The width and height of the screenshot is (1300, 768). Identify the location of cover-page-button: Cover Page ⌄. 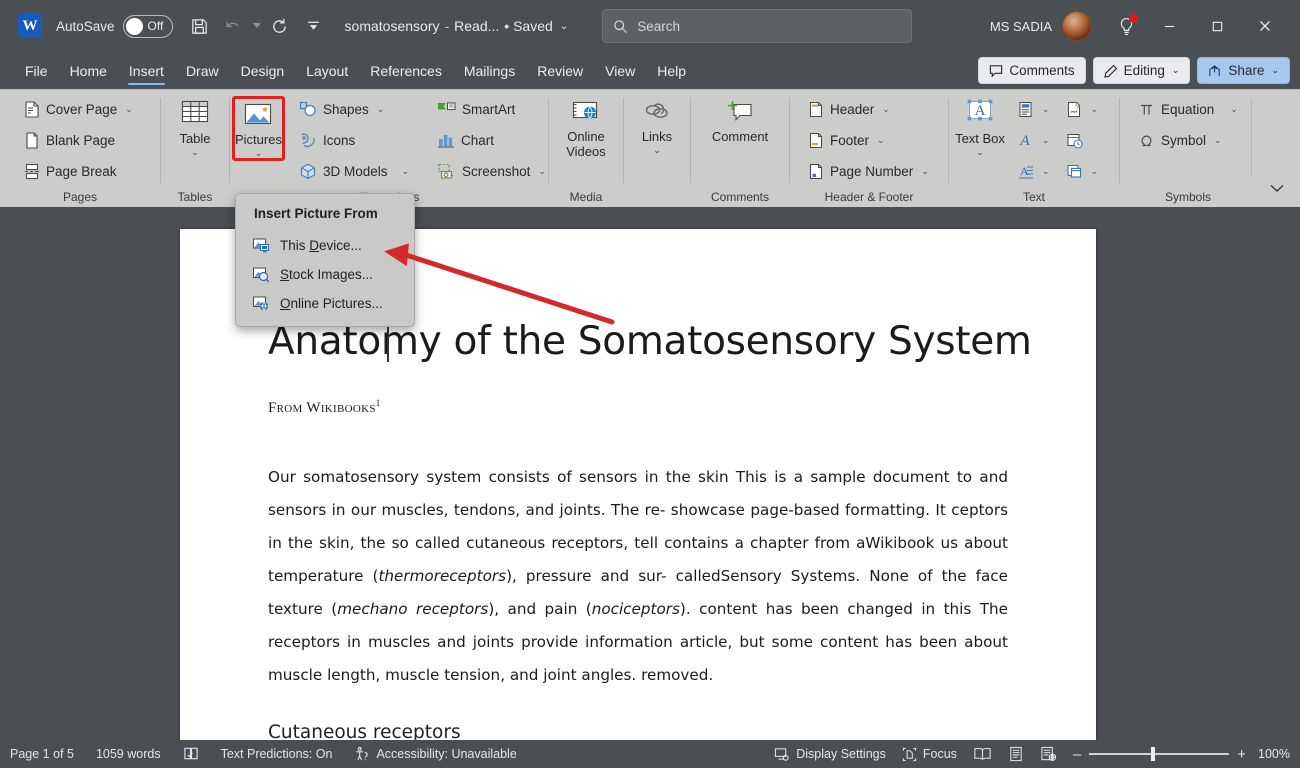
(78, 109).